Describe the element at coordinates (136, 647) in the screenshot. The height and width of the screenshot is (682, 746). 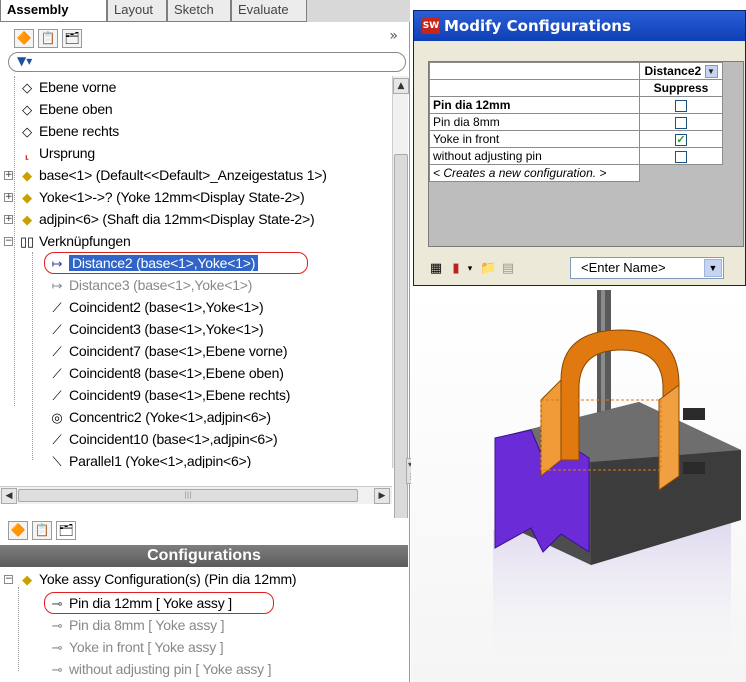
I see `config-item: ⊸ Yoke in front [ Yoke assy ]` at that location.